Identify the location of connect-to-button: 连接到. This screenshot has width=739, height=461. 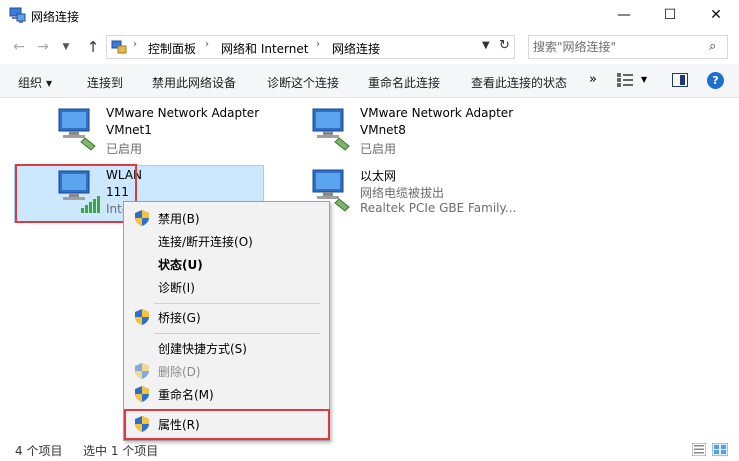
(105, 82).